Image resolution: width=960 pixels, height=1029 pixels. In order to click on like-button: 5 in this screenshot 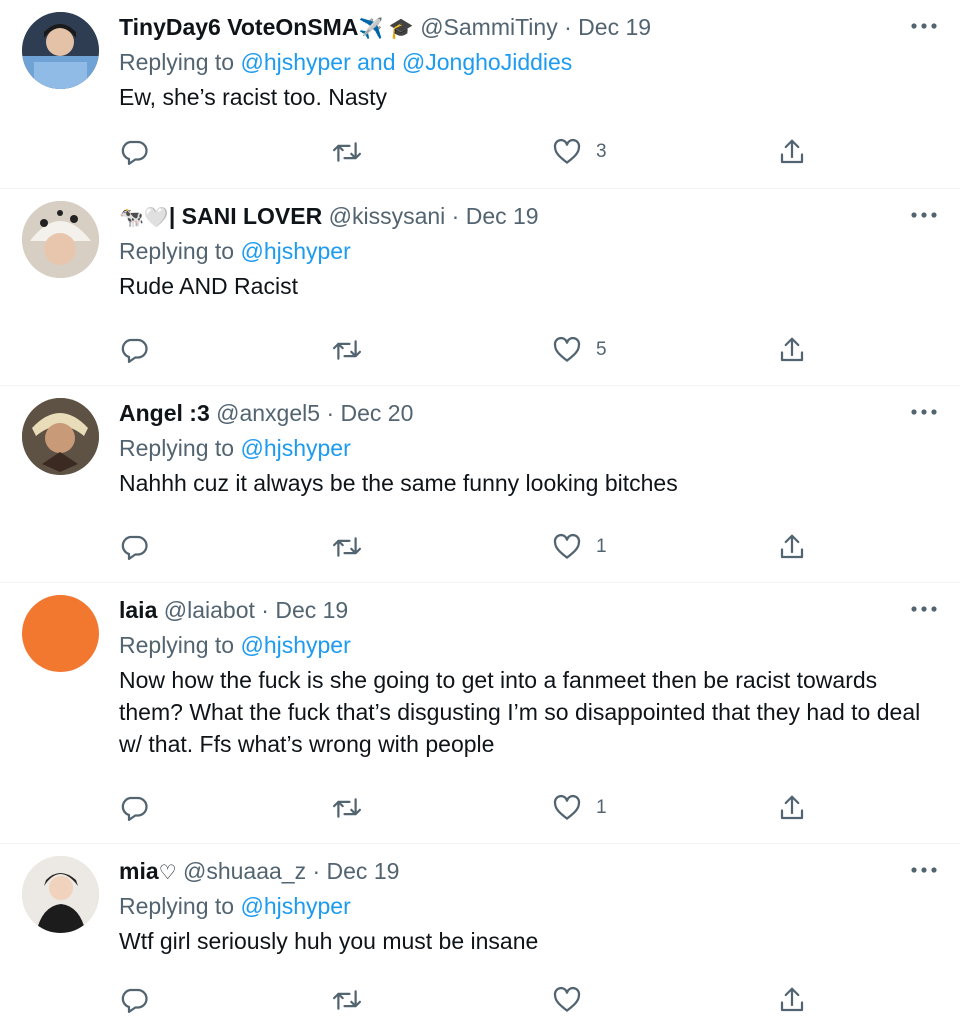, I will do `click(579, 350)`.